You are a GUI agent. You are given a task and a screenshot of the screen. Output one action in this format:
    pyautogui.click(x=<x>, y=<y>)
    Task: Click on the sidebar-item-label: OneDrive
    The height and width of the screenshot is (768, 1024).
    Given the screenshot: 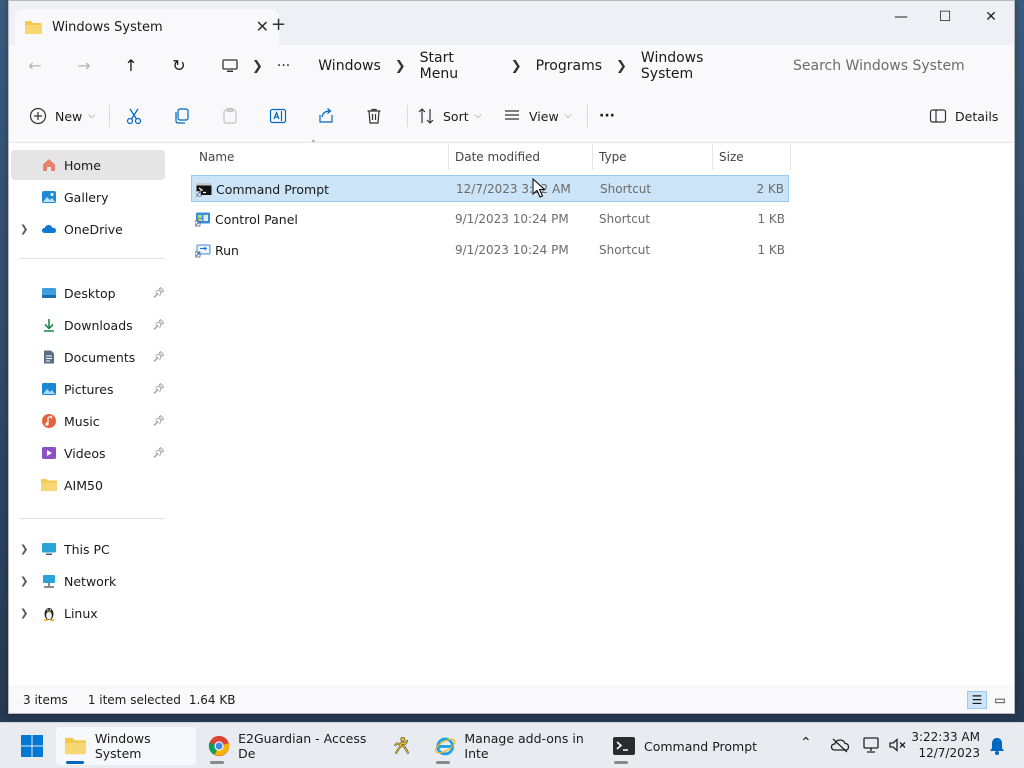 What is the action you would take?
    pyautogui.click(x=93, y=229)
    